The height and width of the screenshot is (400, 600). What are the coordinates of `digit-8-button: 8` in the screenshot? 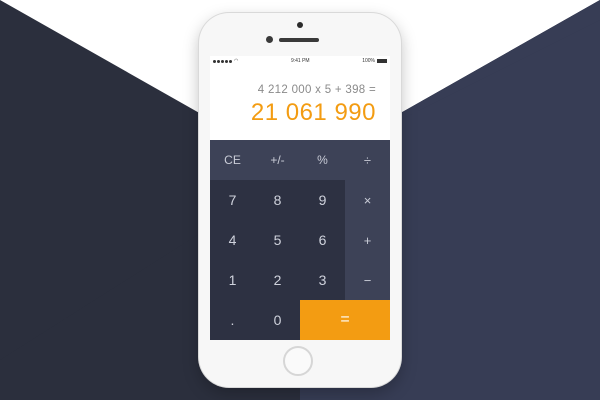 It's located at (277, 200).